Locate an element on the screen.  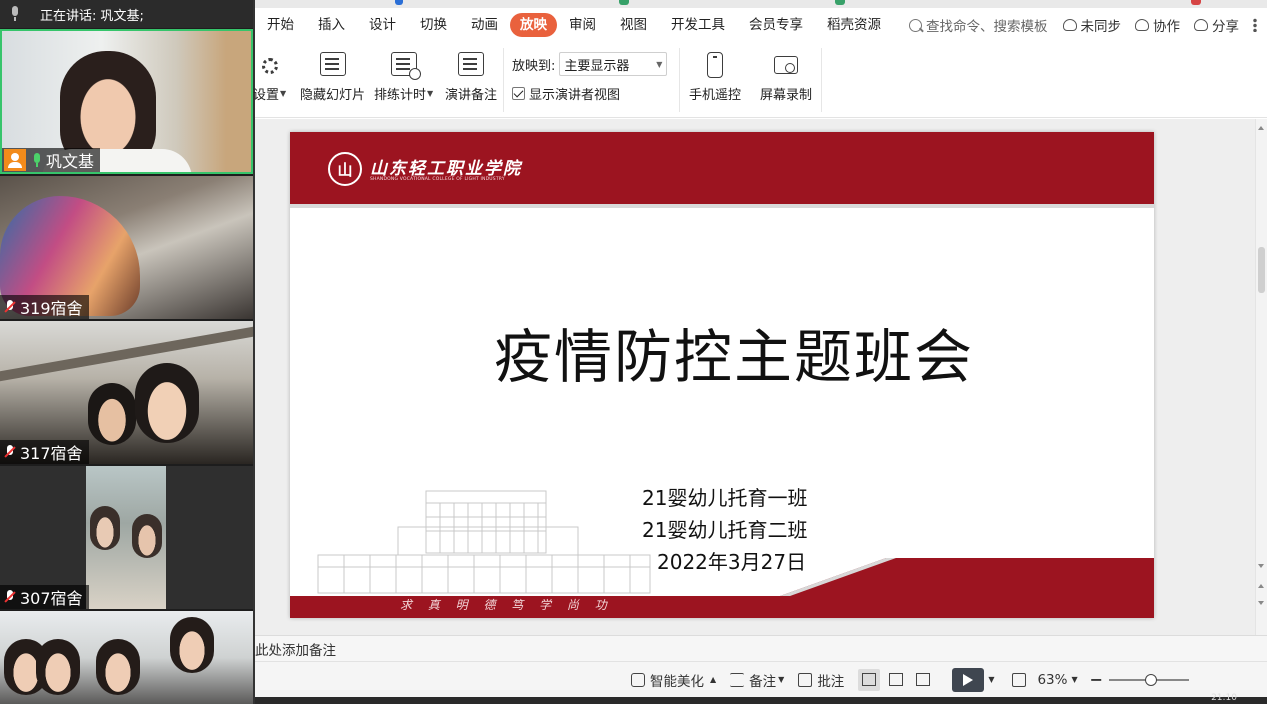
zoom-level: 63% is located at coordinates (1052, 680).